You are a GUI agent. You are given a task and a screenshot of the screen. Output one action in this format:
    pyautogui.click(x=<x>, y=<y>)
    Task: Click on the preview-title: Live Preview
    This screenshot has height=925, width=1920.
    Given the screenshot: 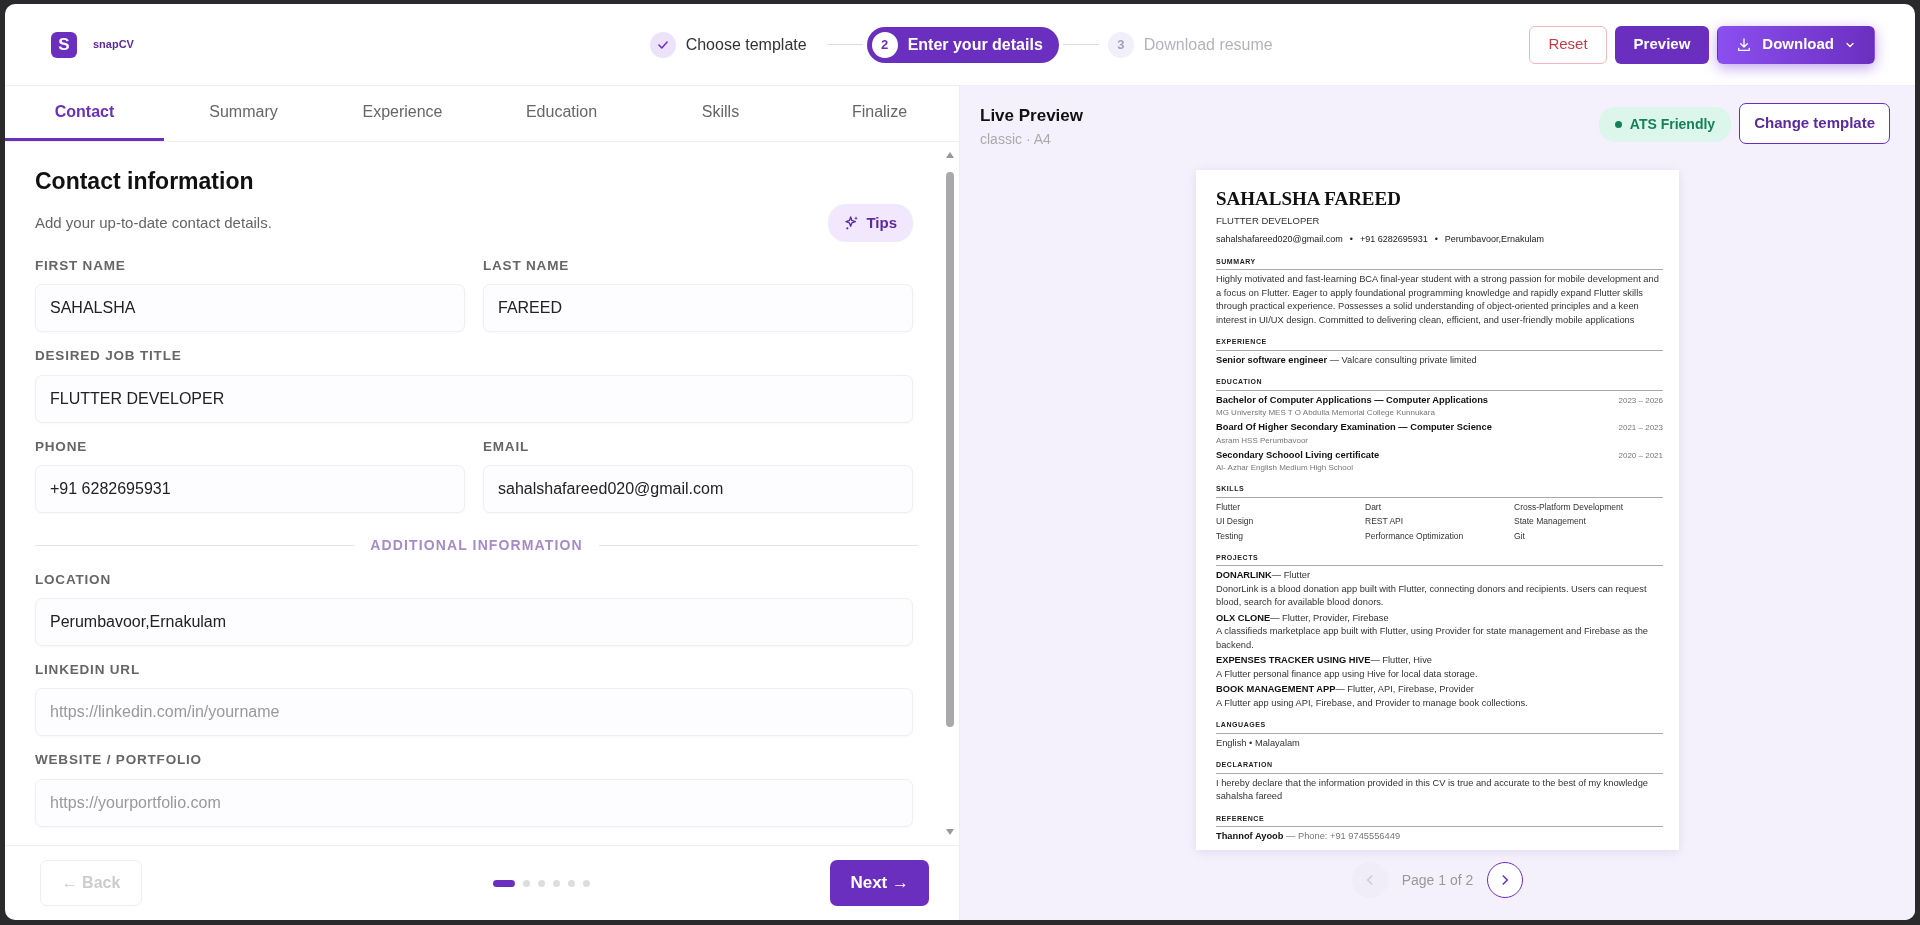 What is the action you would take?
    pyautogui.click(x=1031, y=116)
    